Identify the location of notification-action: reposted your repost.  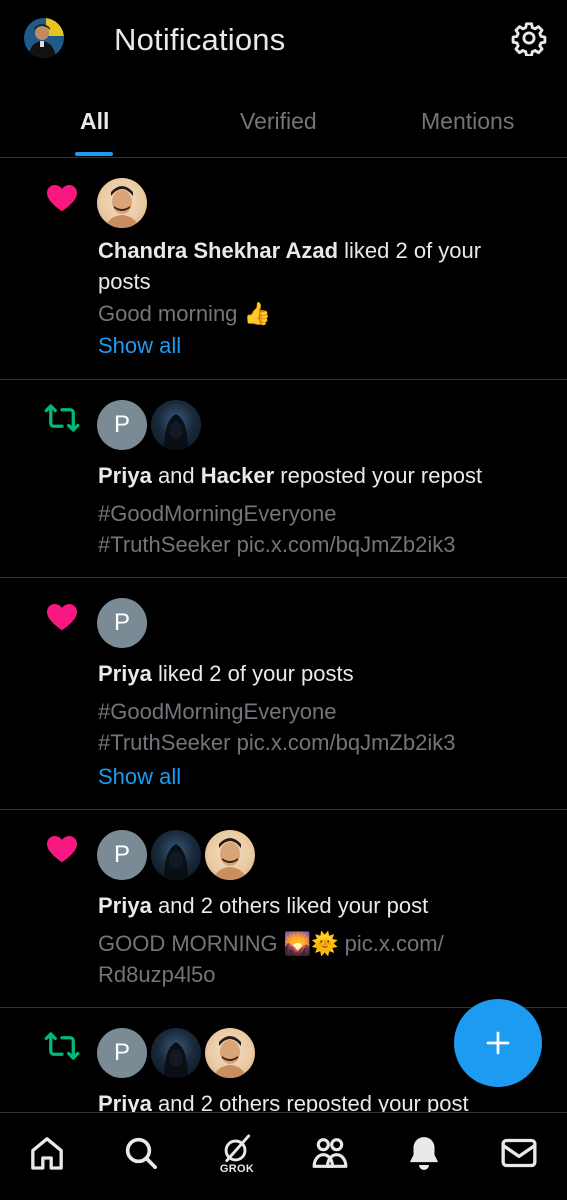
(378, 475).